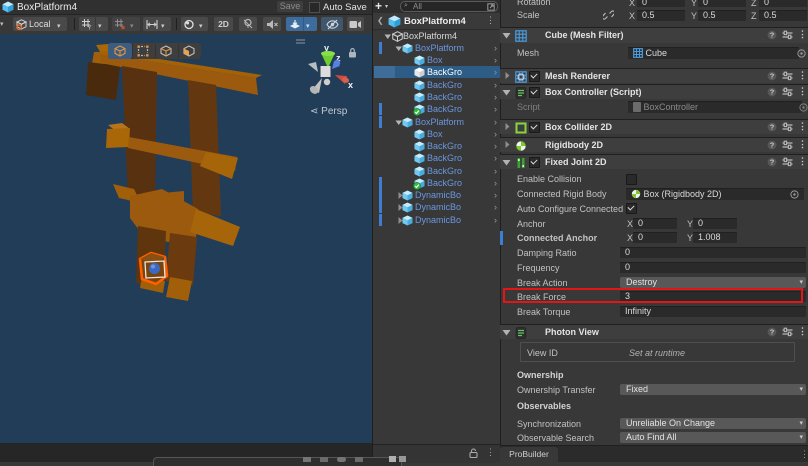  Describe the element at coordinates (90, 28) in the screenshot. I see `svg-text: Y` at that location.